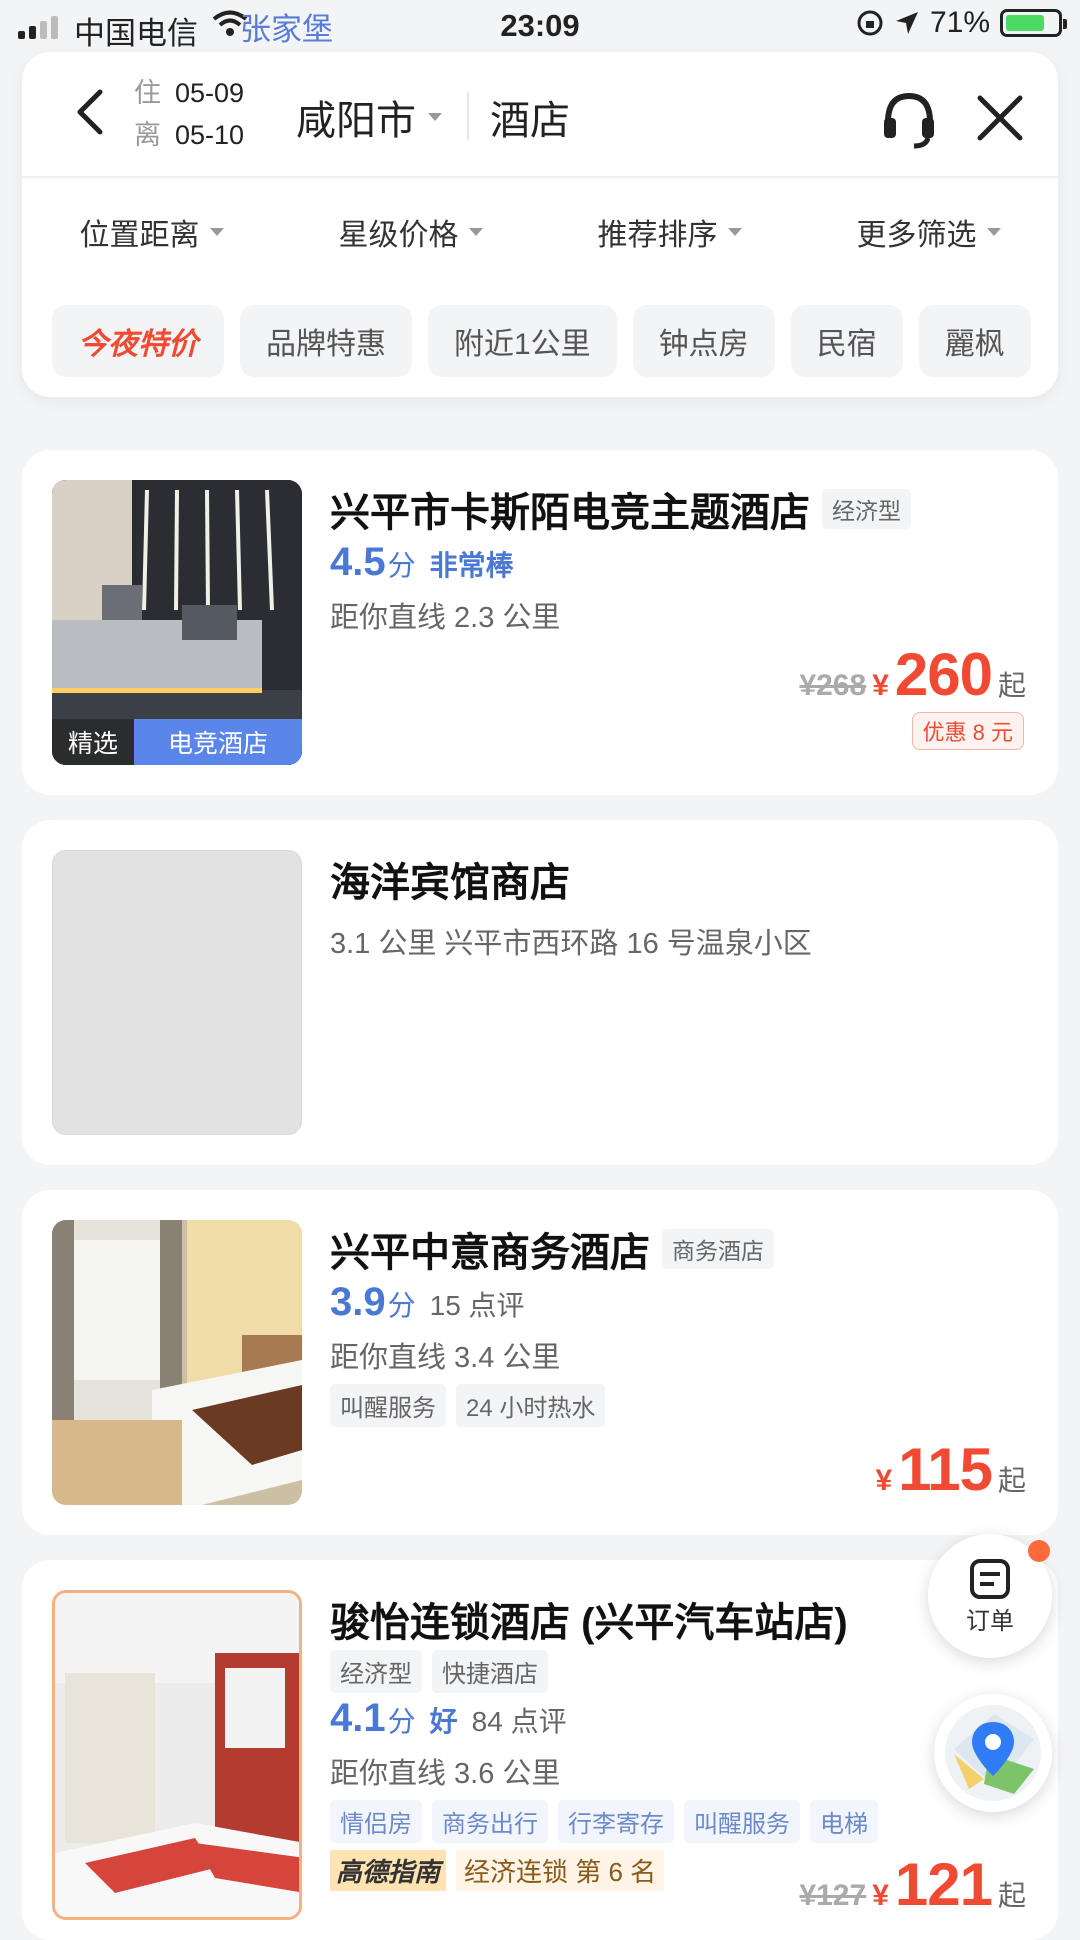 The image size is (1080, 1940). Describe the element at coordinates (147, 93) in the screenshot. I see `checkin-label: 住` at that location.